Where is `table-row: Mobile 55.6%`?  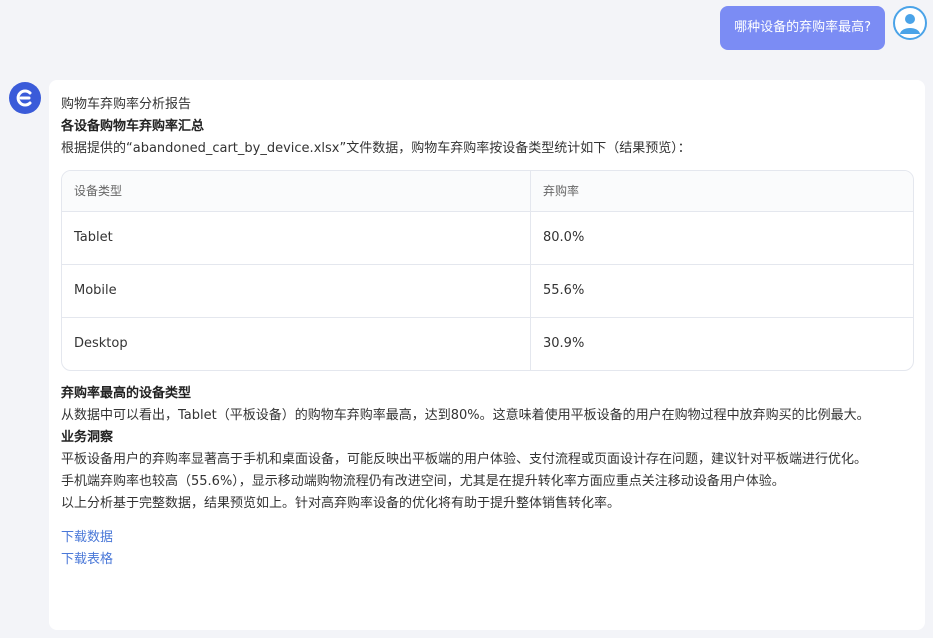
table-row: Mobile 55.6% is located at coordinates (487, 291).